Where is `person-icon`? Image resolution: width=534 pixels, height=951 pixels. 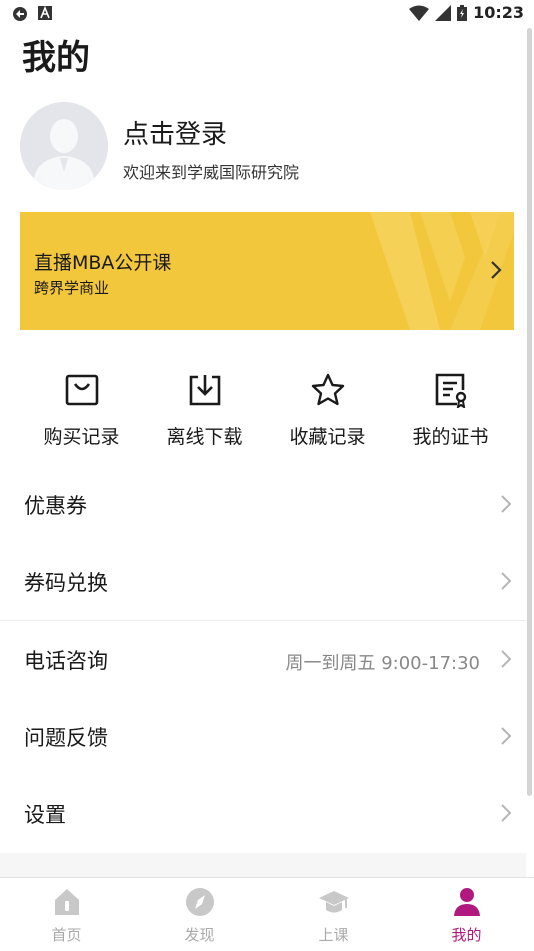 person-icon is located at coordinates (466, 902).